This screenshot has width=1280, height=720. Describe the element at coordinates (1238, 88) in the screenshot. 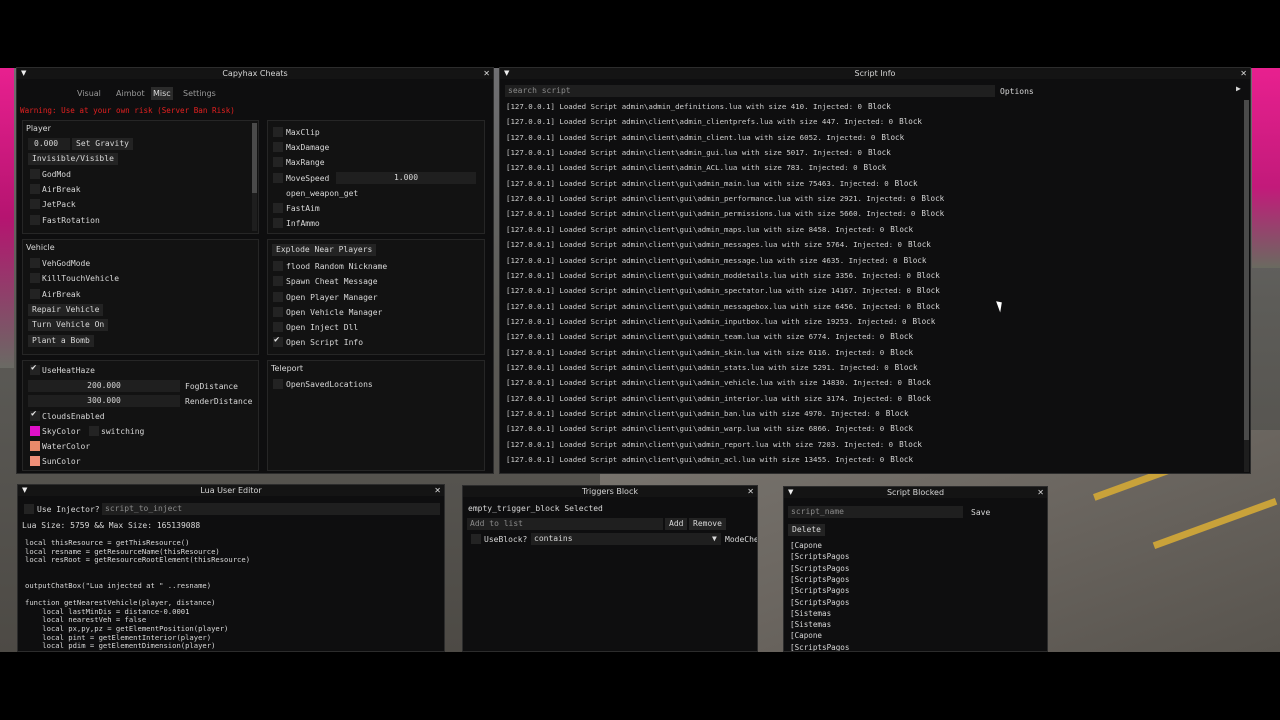

I see `dropdown-arrow-icon: ▶` at that location.